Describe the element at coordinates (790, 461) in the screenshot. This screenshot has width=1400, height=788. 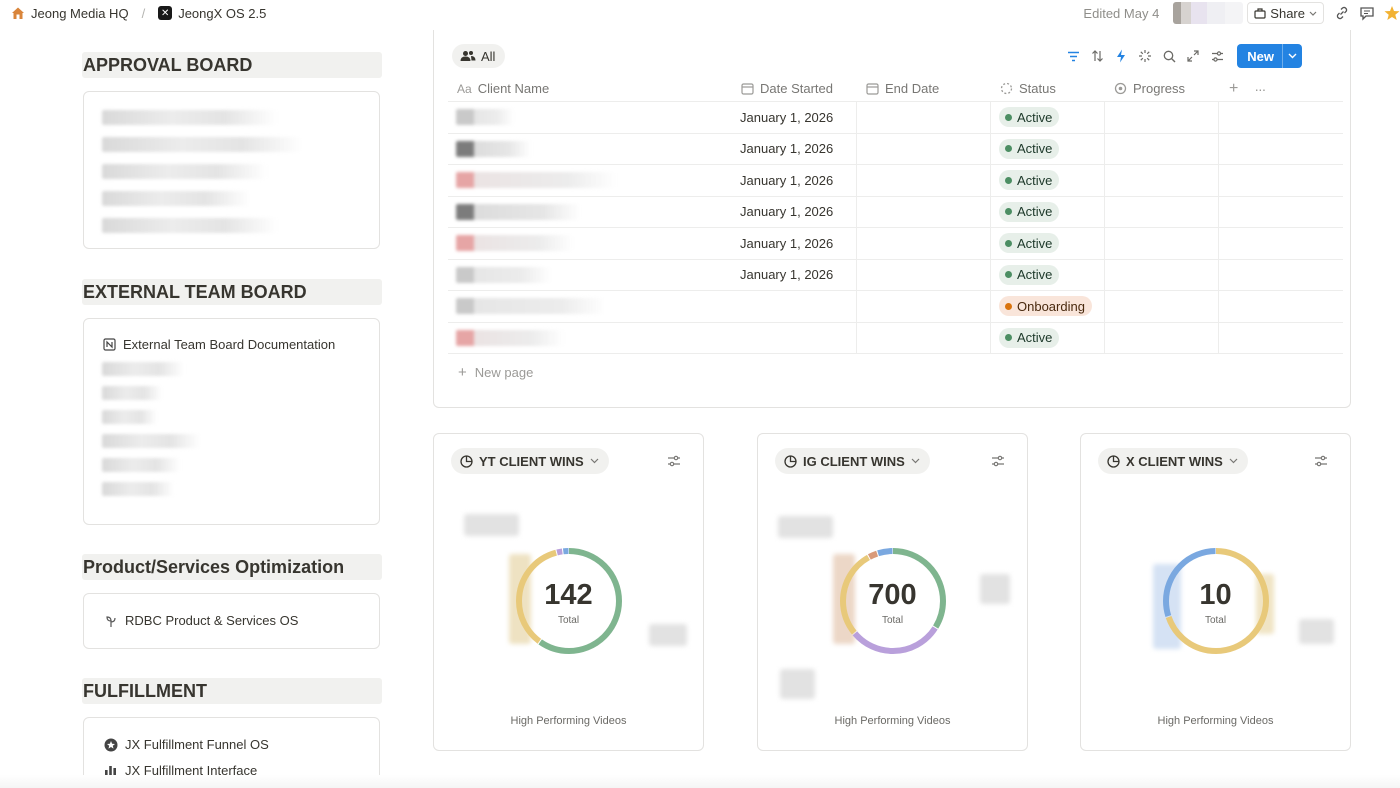
I see `pie-chart-icon` at that location.